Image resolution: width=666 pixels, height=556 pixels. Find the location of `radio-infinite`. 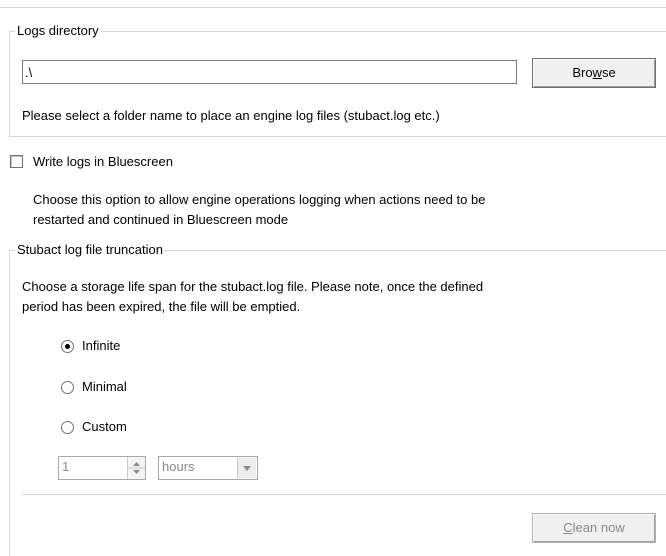

radio-infinite is located at coordinates (67, 346).